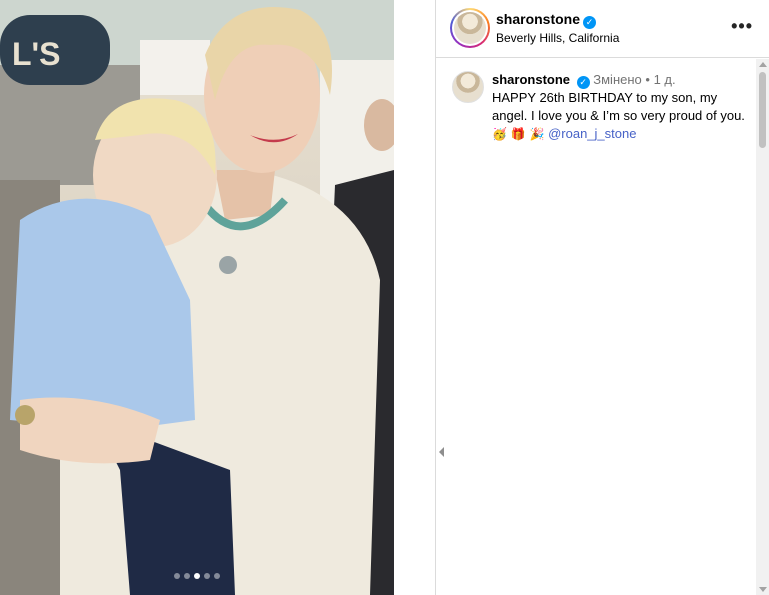  What do you see at coordinates (36, 54) in the screenshot?
I see `sign-text: L'S` at bounding box center [36, 54].